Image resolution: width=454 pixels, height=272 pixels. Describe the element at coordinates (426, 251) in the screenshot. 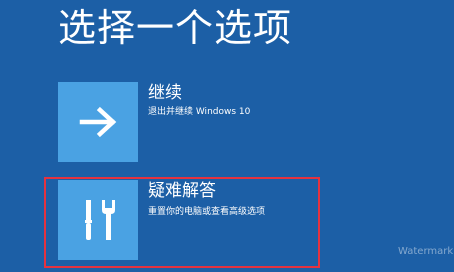

I see `watermark: Watermark` at that location.